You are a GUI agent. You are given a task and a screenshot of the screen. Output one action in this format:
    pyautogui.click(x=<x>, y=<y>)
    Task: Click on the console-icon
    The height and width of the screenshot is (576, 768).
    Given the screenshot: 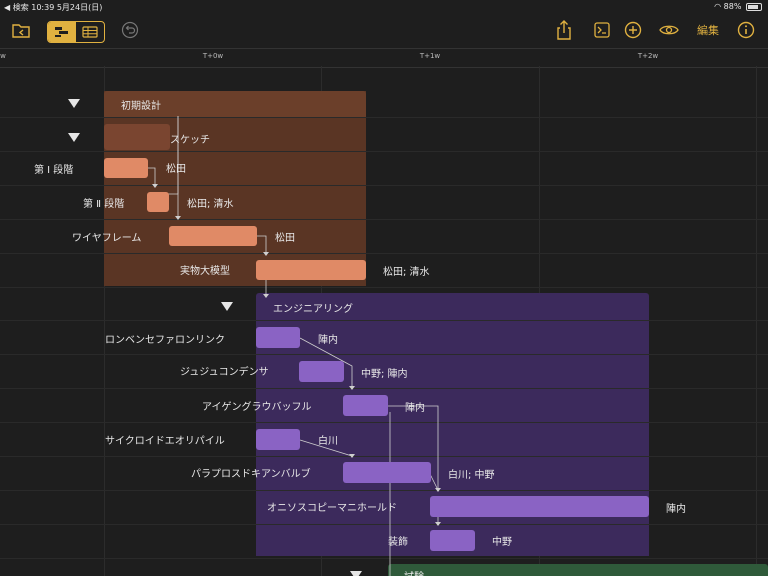 What is the action you would take?
    pyautogui.click(x=602, y=30)
    